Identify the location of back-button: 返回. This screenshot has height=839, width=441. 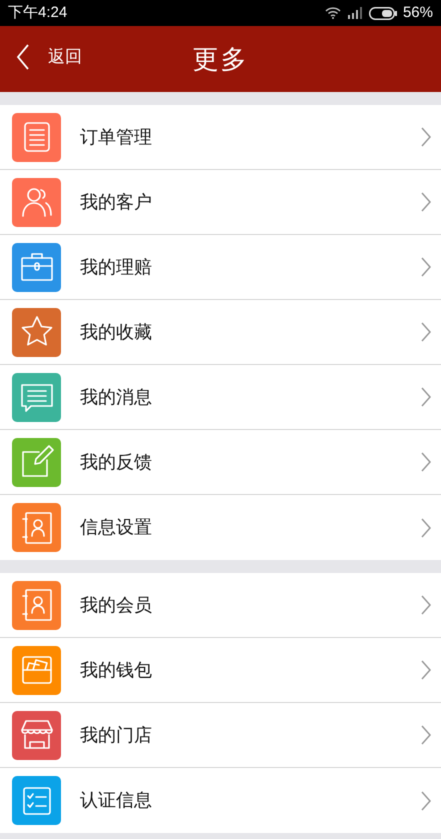
(49, 57).